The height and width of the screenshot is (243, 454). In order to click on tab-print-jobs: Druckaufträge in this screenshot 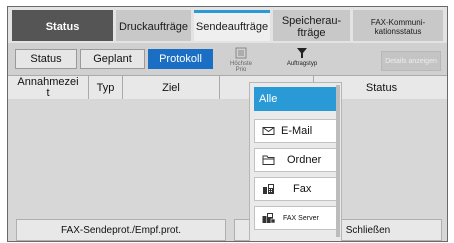, I will do `click(153, 25)`.